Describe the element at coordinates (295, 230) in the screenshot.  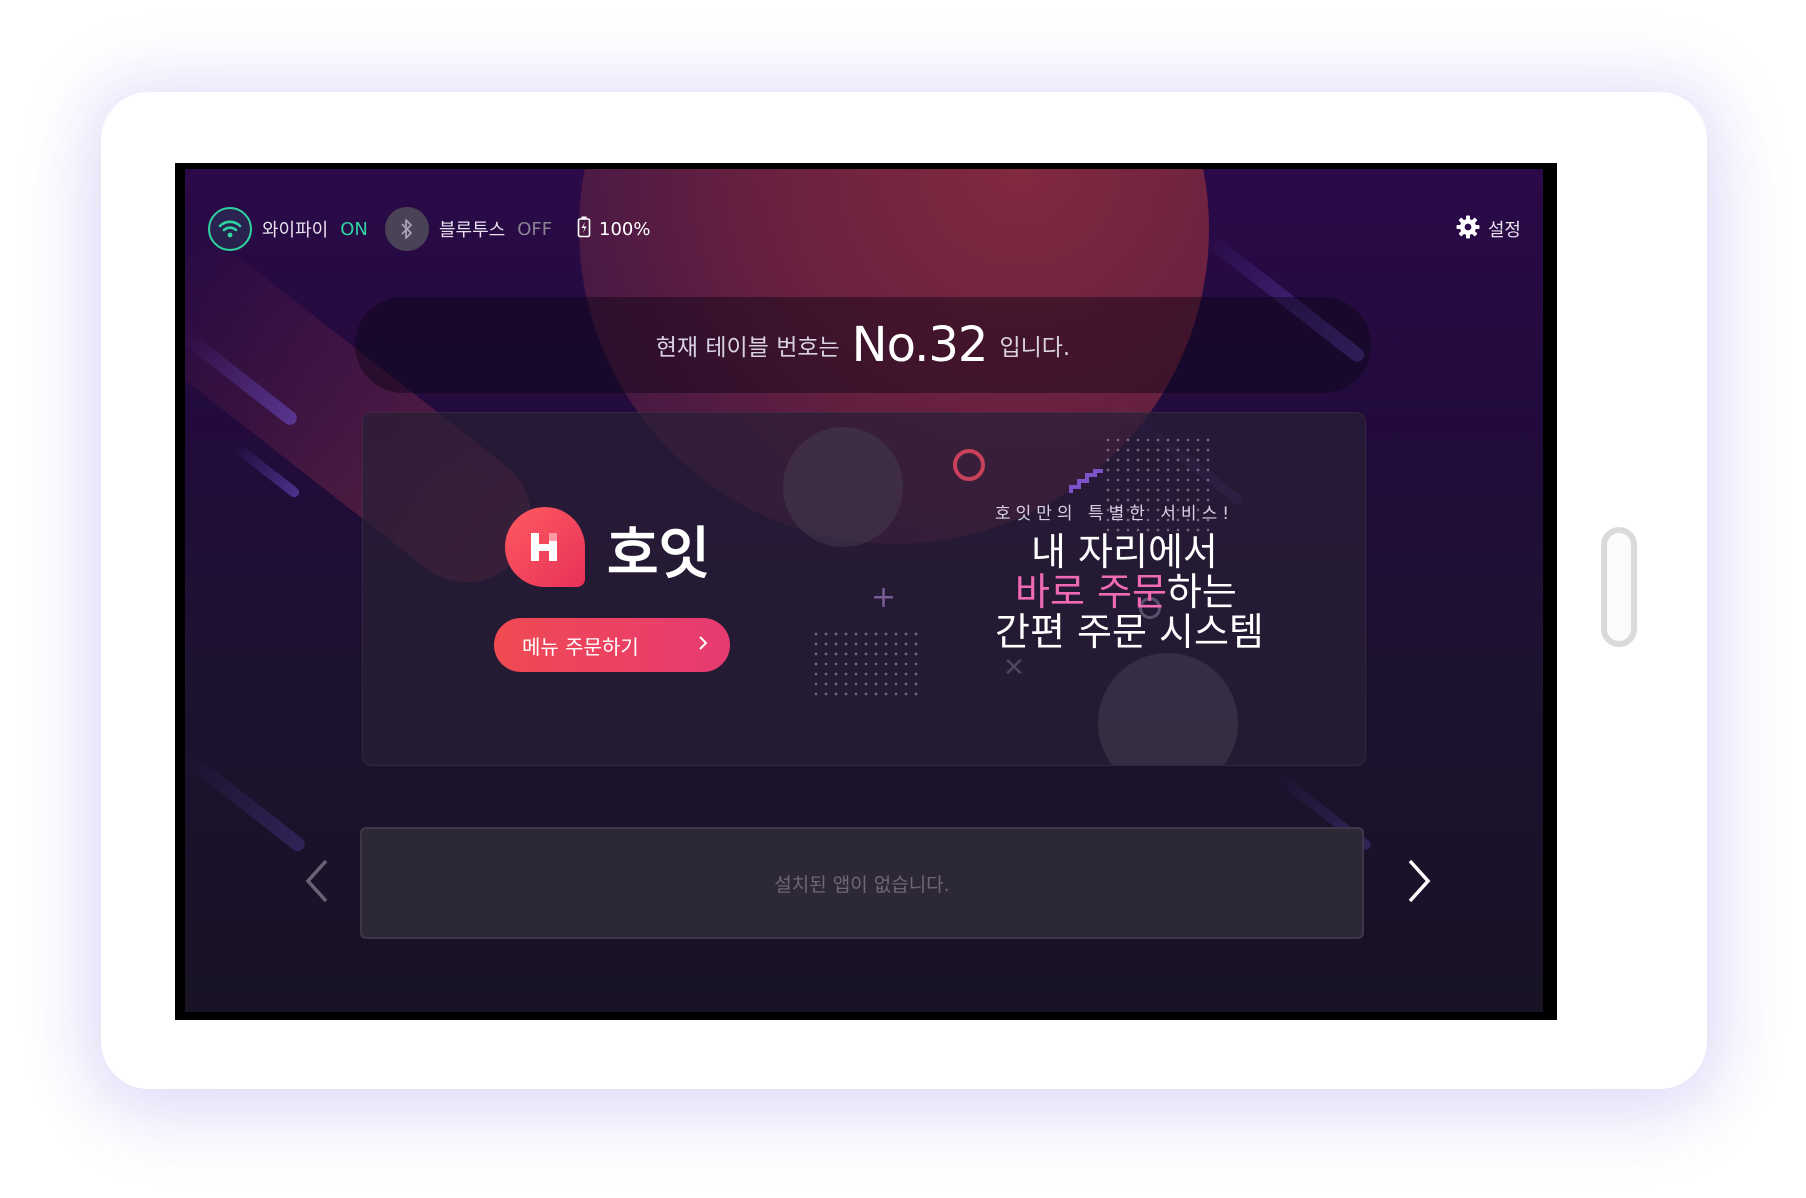
I see `wifi-label: 와이파이` at that location.